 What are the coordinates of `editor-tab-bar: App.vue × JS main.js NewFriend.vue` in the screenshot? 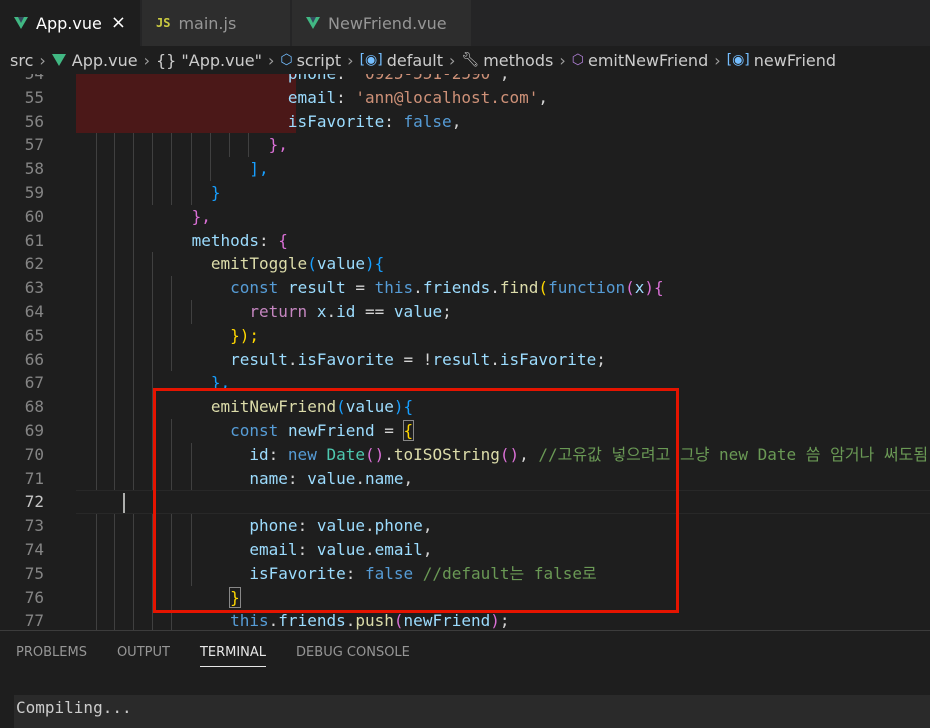 It's located at (465, 23).